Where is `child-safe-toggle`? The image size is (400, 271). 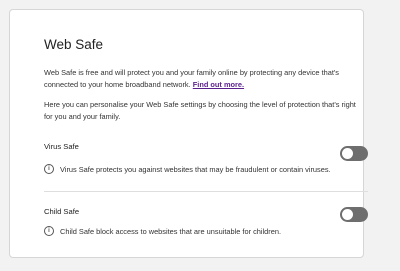 child-safe-toggle is located at coordinates (354, 214).